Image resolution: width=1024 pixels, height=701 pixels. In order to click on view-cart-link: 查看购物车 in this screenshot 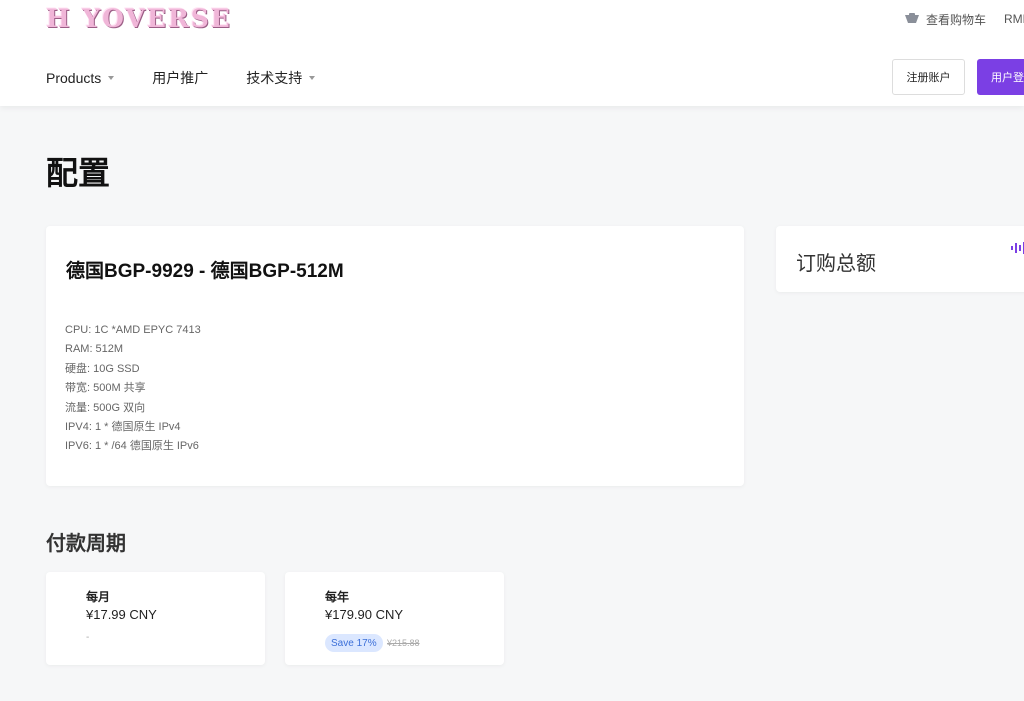, I will do `click(945, 19)`.